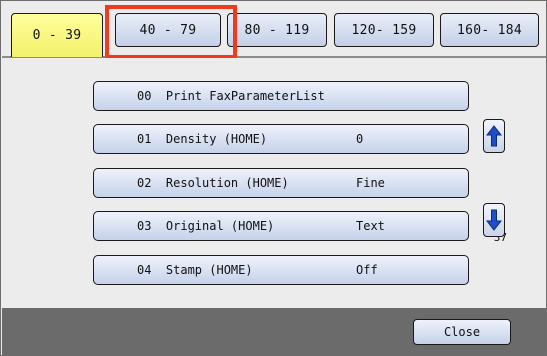 The height and width of the screenshot is (356, 547). What do you see at coordinates (206, 226) in the screenshot?
I see `parameter-label: 03 Original (HOME)` at bounding box center [206, 226].